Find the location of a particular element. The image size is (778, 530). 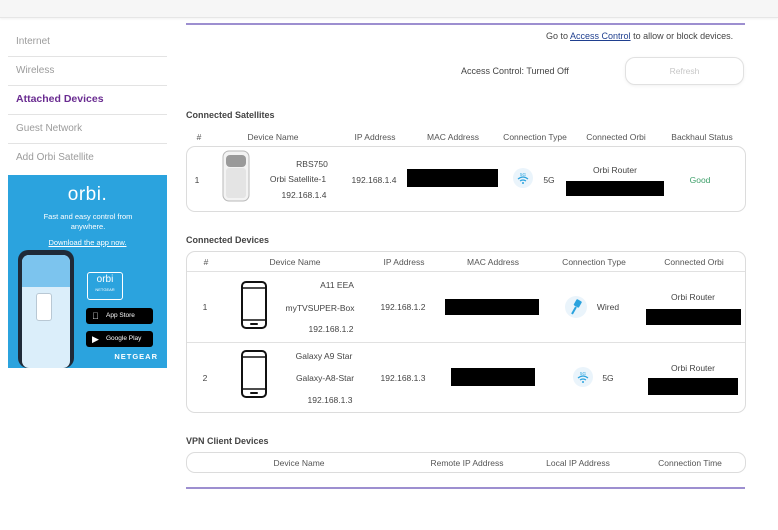

satellite-ip: 192.168.1.4 is located at coordinates (374, 180).